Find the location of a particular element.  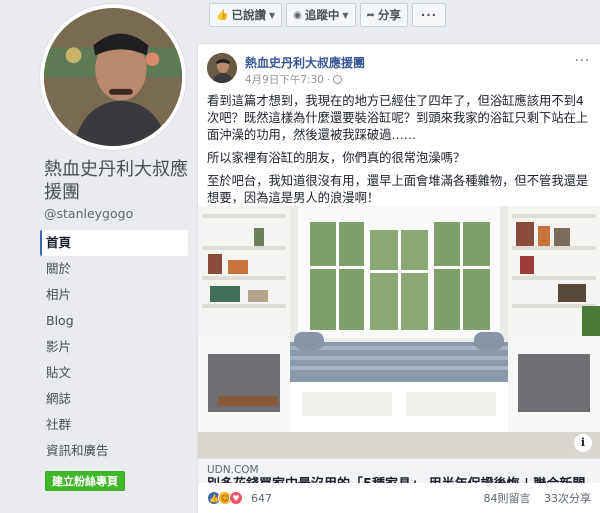

nav-item-photos: 相片 is located at coordinates (114, 295).